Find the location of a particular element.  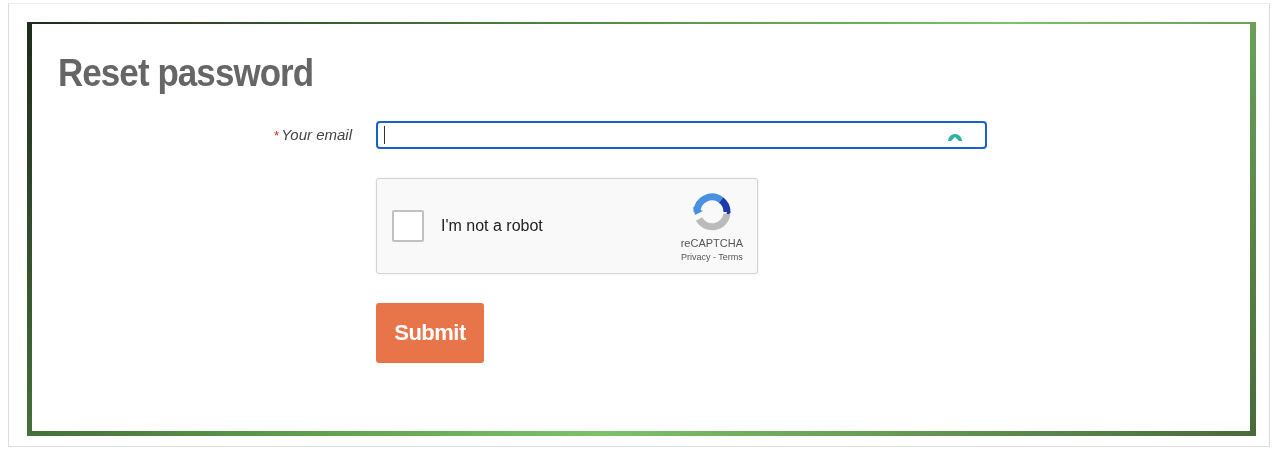

email-field is located at coordinates (681, 135).